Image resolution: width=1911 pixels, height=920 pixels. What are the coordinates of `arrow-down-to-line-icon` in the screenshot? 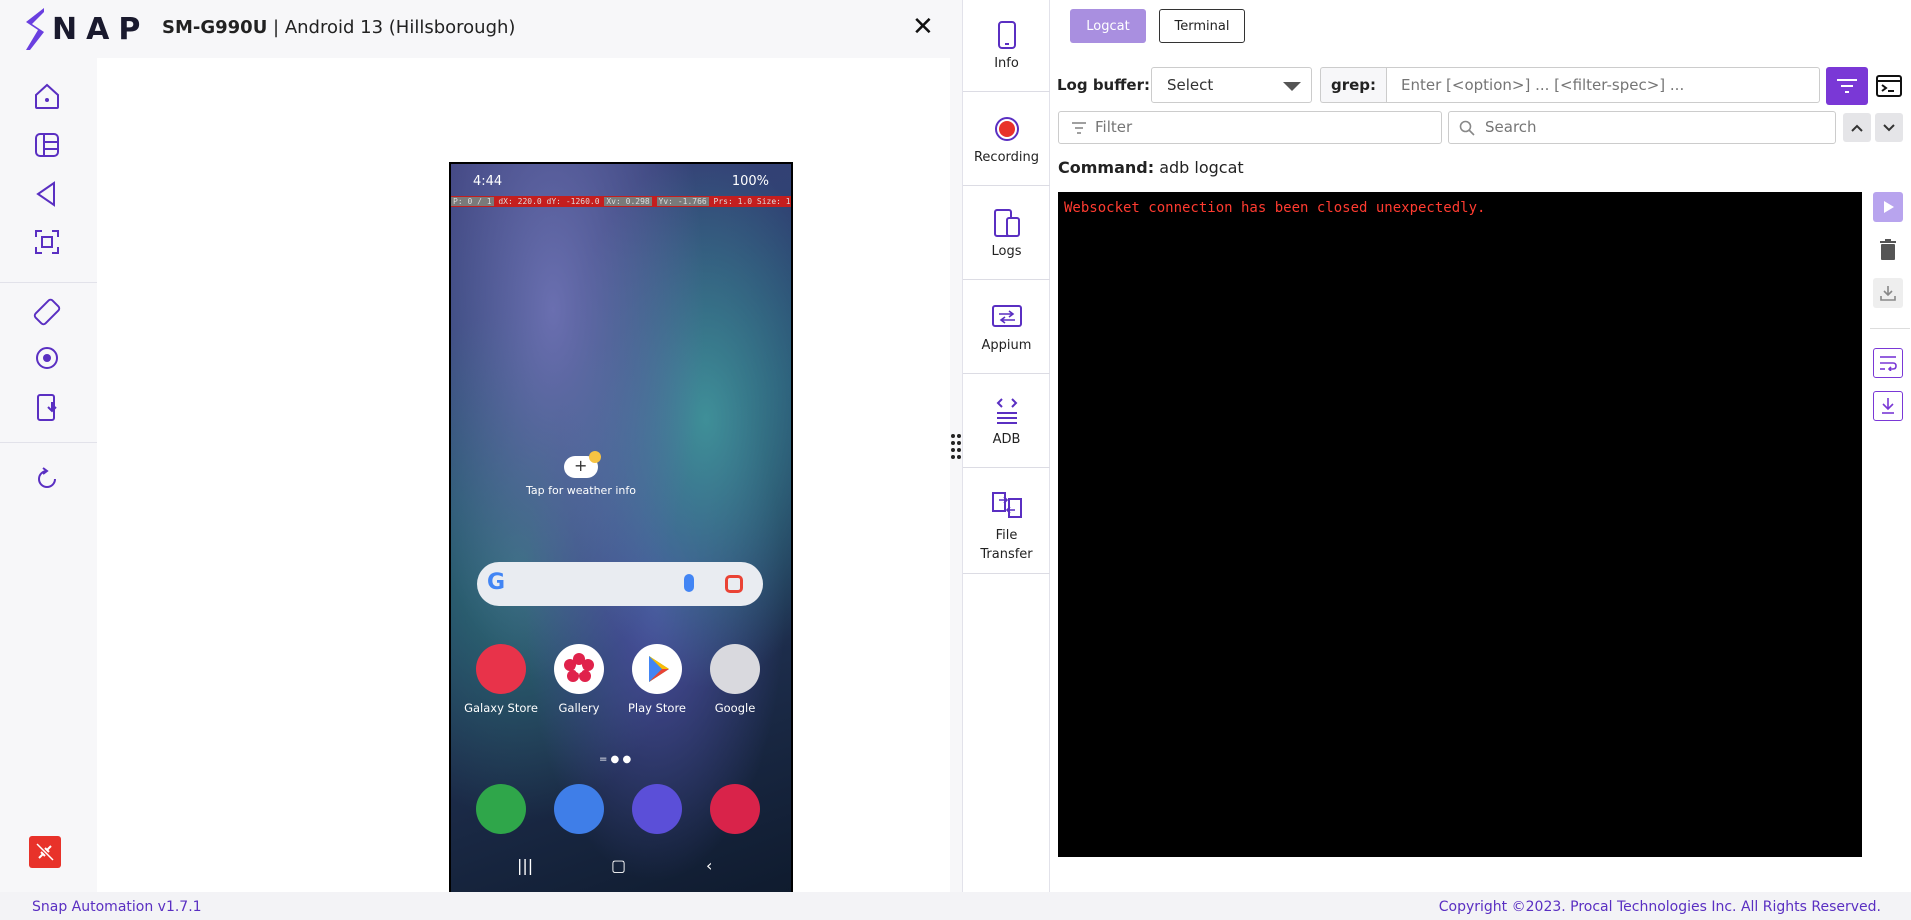 It's located at (1888, 406).